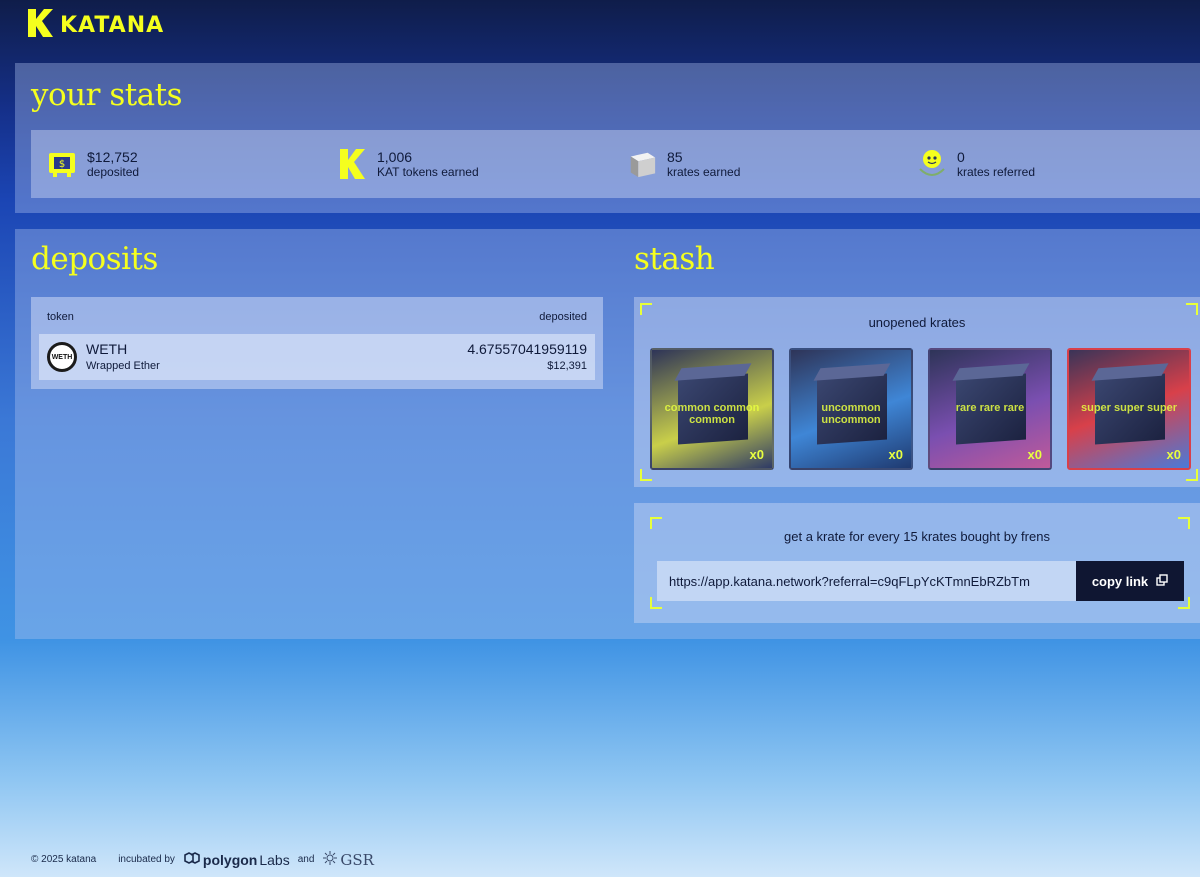 This screenshot has height=877, width=1200. Describe the element at coordinates (112, 25) in the screenshot. I see `logo-text: KATANA` at that location.